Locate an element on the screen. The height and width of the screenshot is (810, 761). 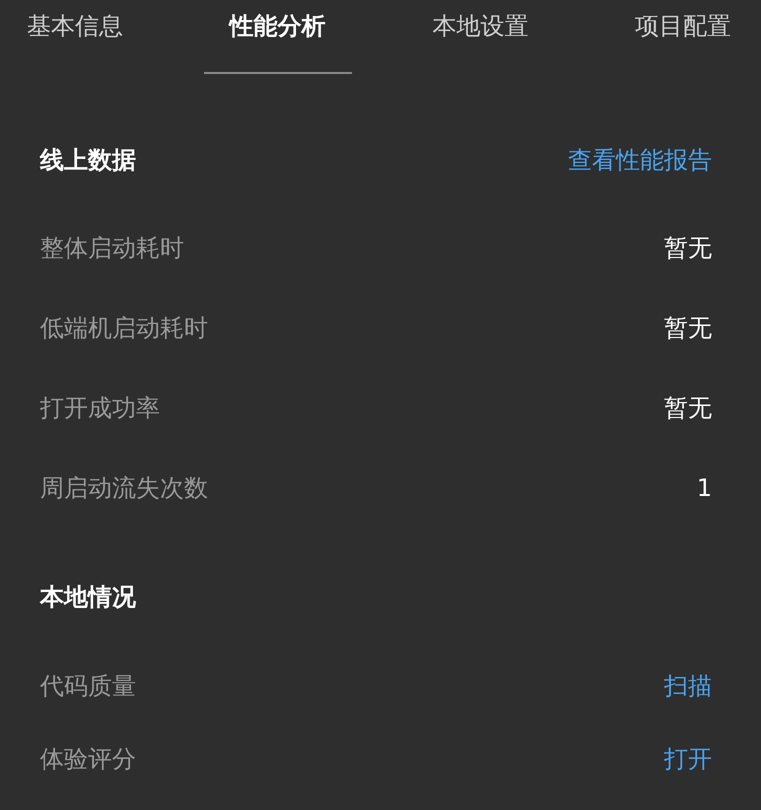
performance-report-link: 查看性能报告 is located at coordinates (640, 160).